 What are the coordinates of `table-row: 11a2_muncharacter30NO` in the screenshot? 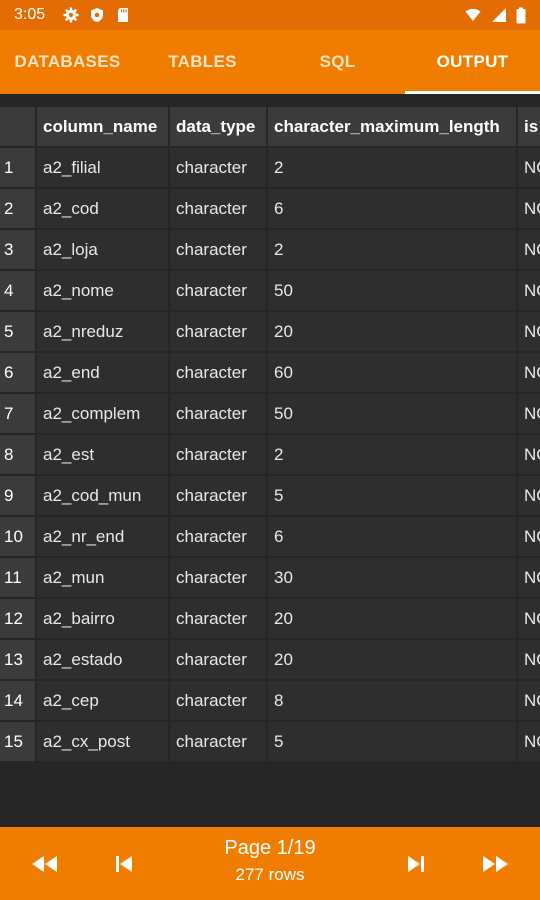 It's located at (270, 577).